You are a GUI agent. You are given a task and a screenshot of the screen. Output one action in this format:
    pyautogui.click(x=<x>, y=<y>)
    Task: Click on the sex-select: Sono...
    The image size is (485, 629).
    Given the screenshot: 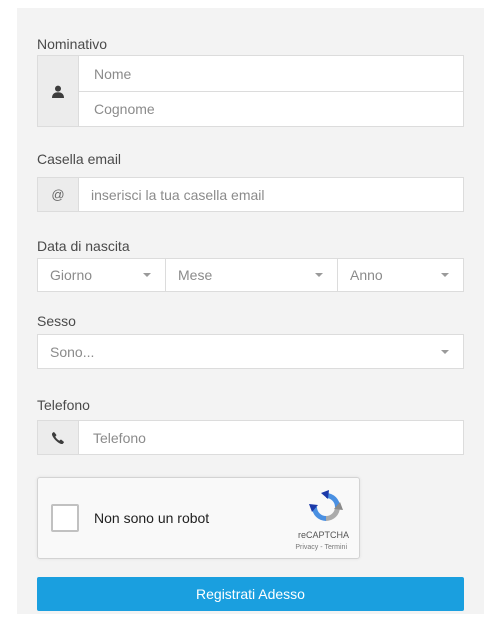 What is the action you would take?
    pyautogui.click(x=250, y=351)
    